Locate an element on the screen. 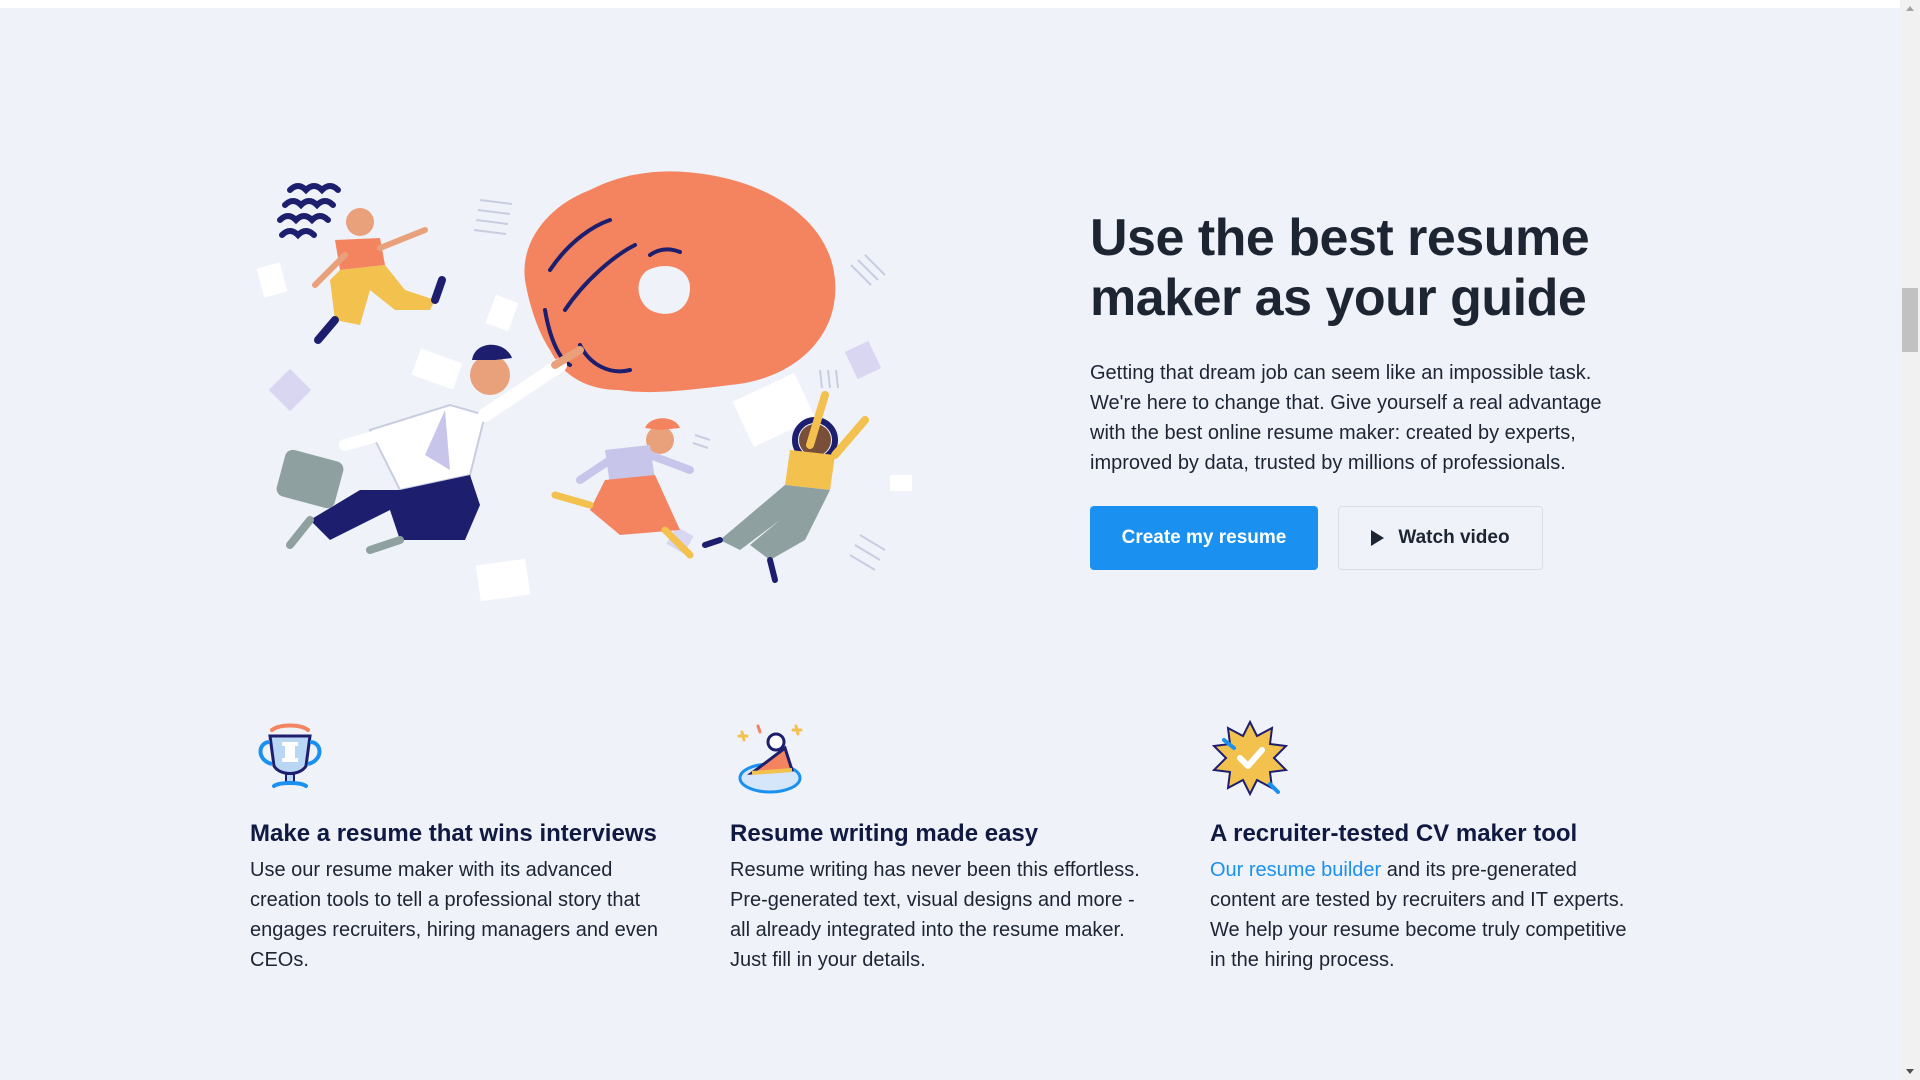 Image resolution: width=1920 pixels, height=1080 pixels. checkmark-badge-icon is located at coordinates (1250, 758).